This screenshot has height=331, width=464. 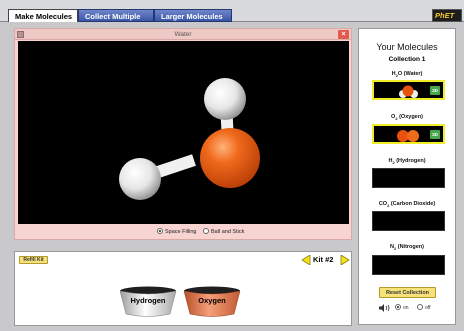 I want to click on water-molecule-render, so click(x=189, y=139).